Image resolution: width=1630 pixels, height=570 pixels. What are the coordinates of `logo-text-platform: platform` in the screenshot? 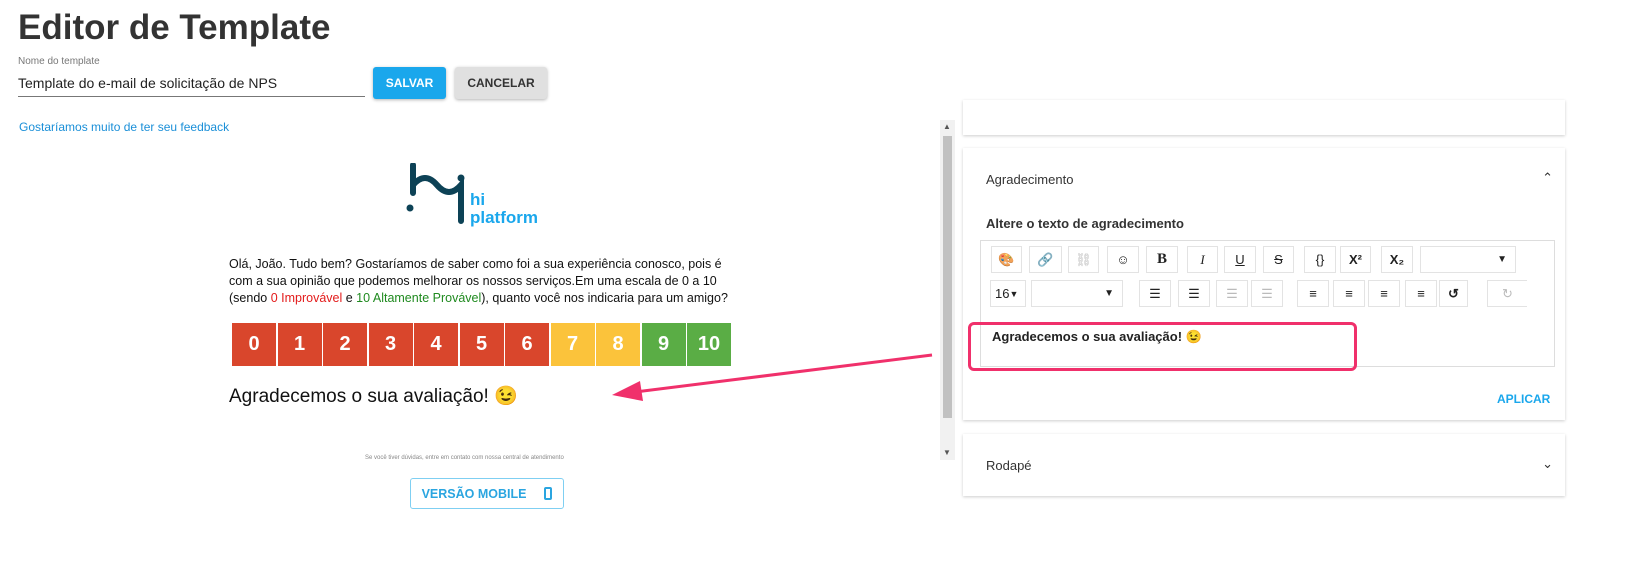 It's located at (504, 217).